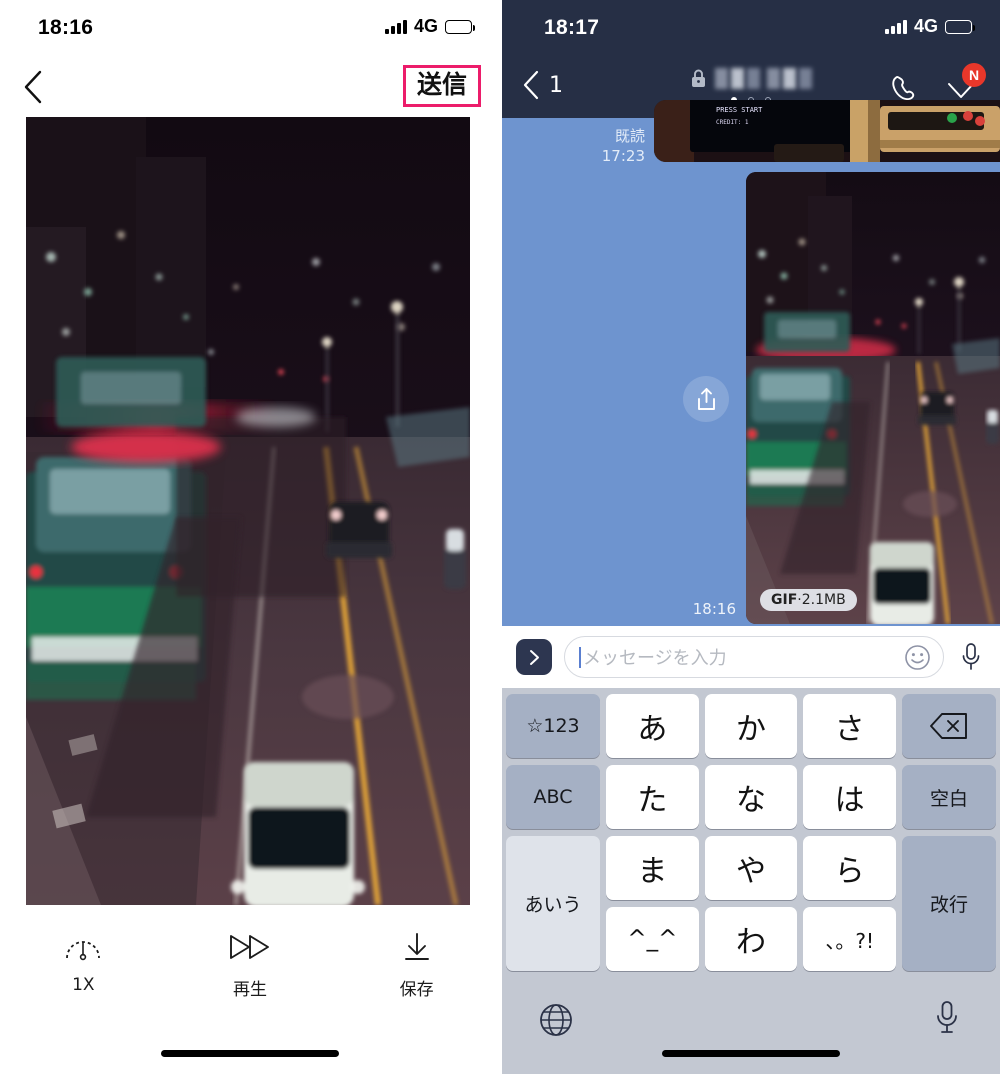  Describe the element at coordinates (751, 868) in the screenshot. I see `key-ya: や` at that location.